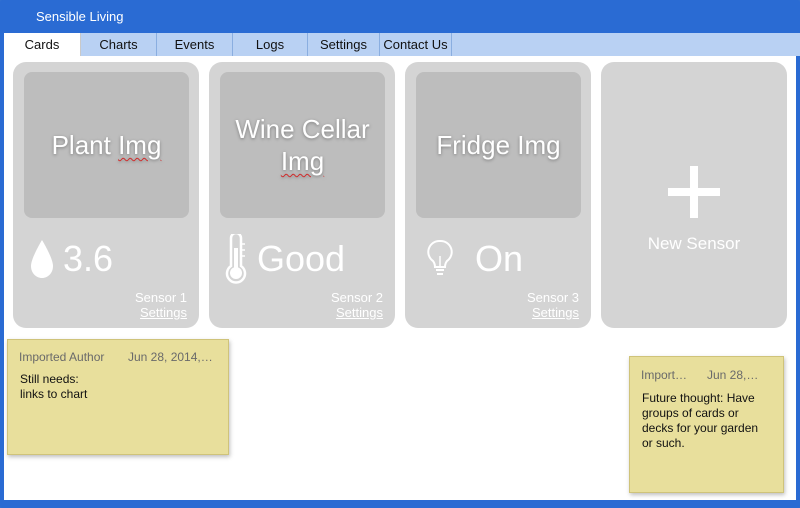 The width and height of the screenshot is (800, 508). What do you see at coordinates (270, 44) in the screenshot?
I see `tab-logs: Logs` at bounding box center [270, 44].